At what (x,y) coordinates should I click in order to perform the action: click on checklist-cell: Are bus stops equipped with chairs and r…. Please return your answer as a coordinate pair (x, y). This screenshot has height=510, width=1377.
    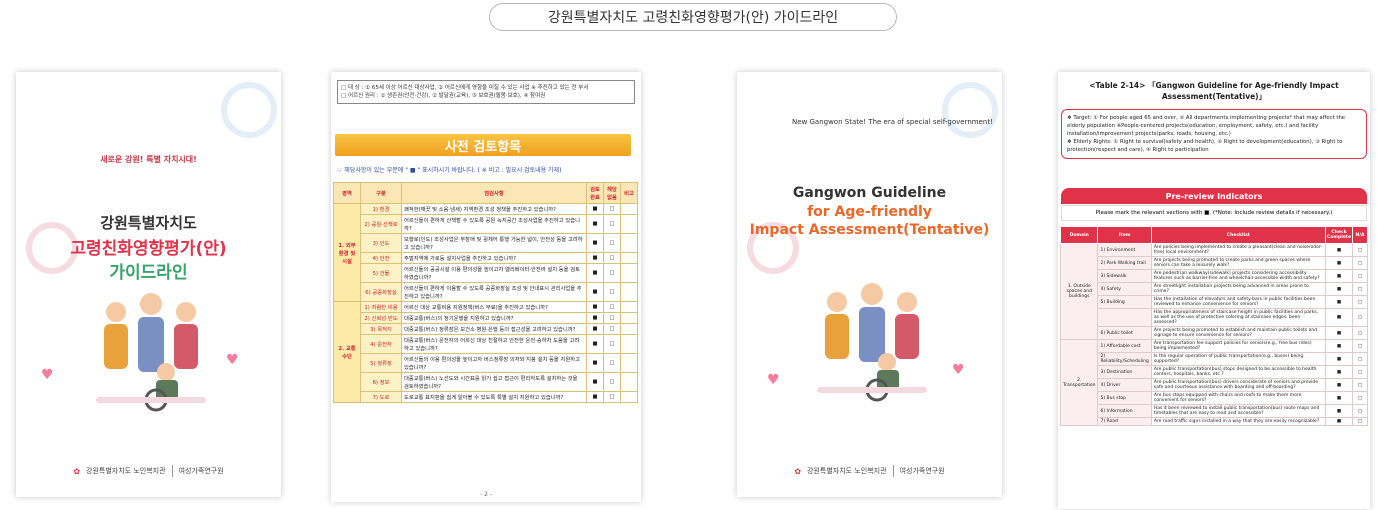
    Looking at the image, I should click on (1238, 398).